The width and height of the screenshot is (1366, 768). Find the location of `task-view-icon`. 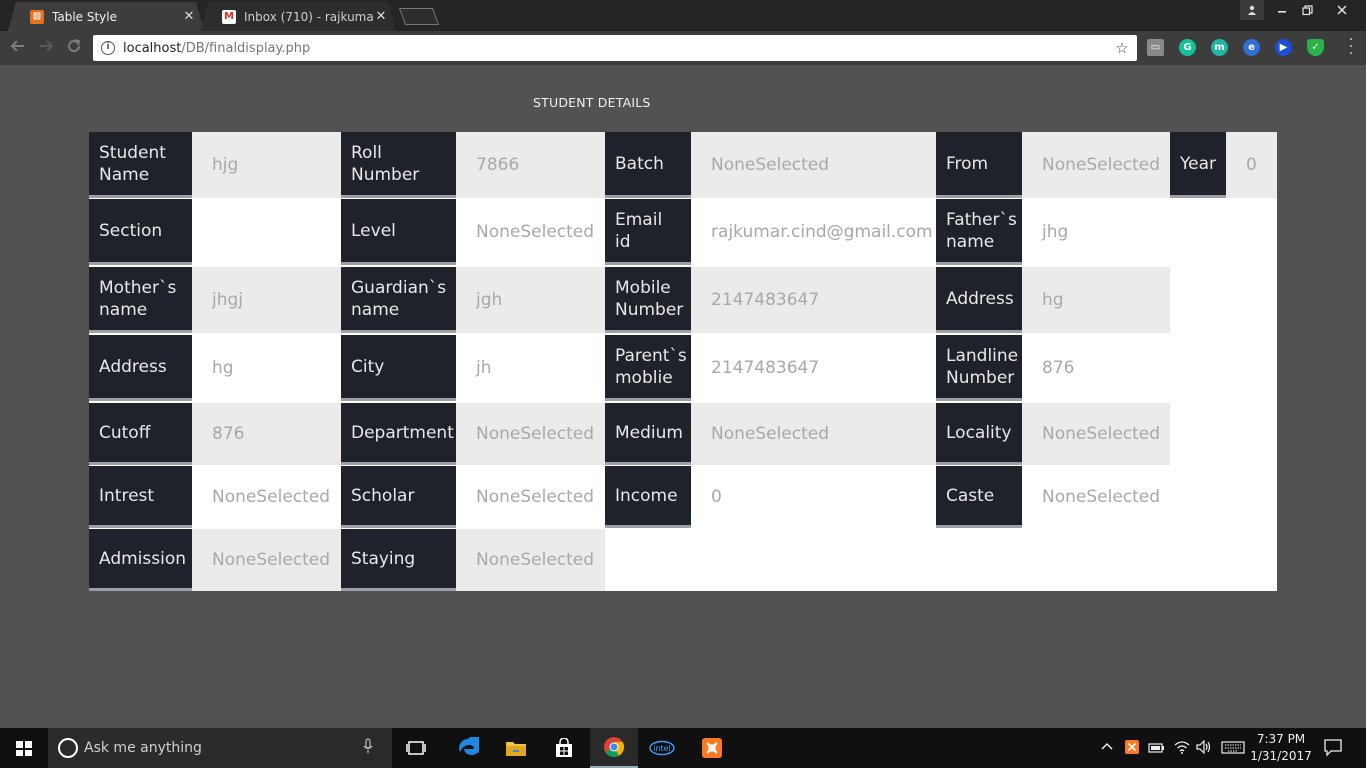

task-view-icon is located at coordinates (416, 748).